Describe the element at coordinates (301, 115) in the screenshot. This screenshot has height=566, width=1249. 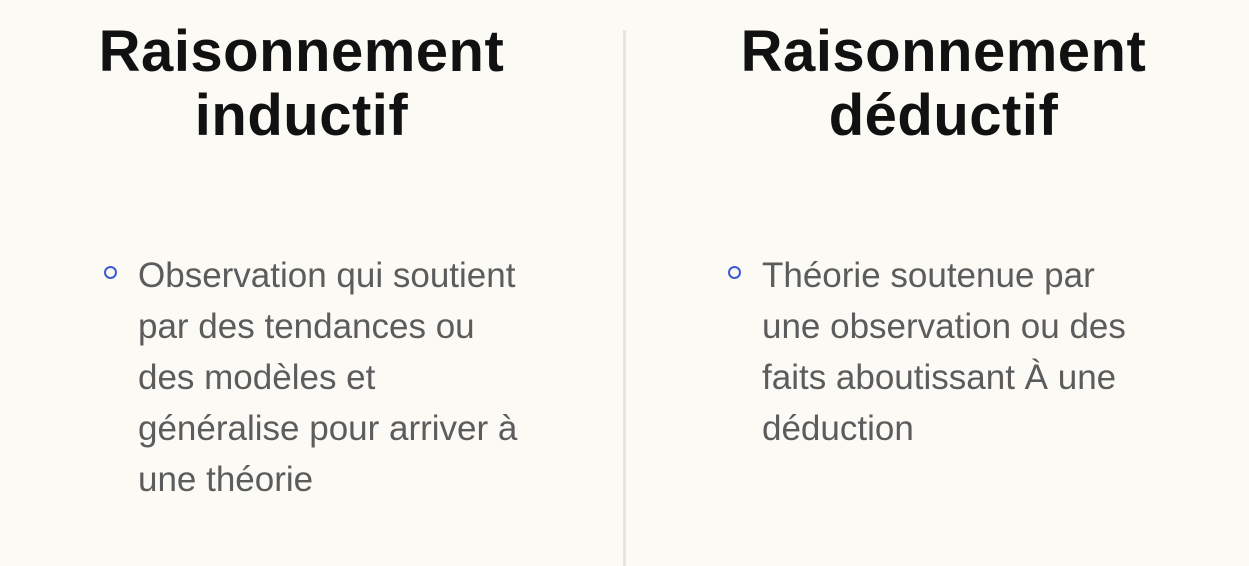
I see `inductive-heading-line2: inductif` at that location.